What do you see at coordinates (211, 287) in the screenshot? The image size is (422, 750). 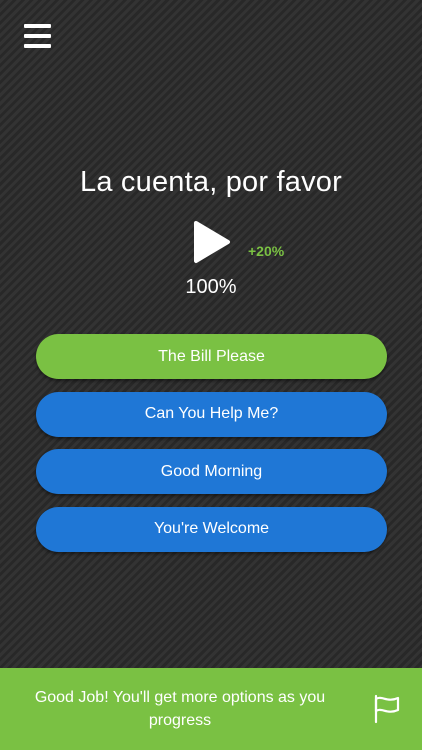 I see `progress-text: 100%` at bounding box center [211, 287].